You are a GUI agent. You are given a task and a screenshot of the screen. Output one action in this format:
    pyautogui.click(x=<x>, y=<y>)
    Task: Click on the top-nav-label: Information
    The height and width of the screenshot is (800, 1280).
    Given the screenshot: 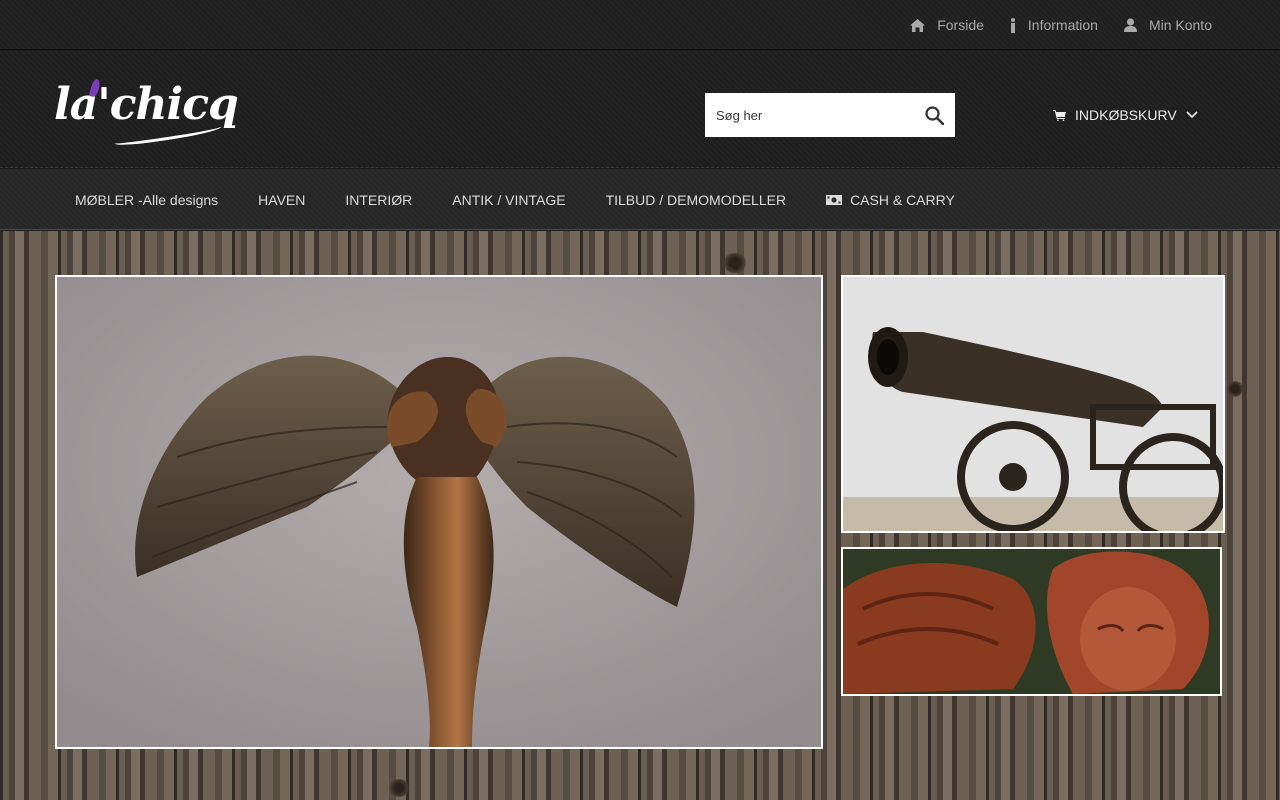 What is the action you would take?
    pyautogui.click(x=1062, y=25)
    